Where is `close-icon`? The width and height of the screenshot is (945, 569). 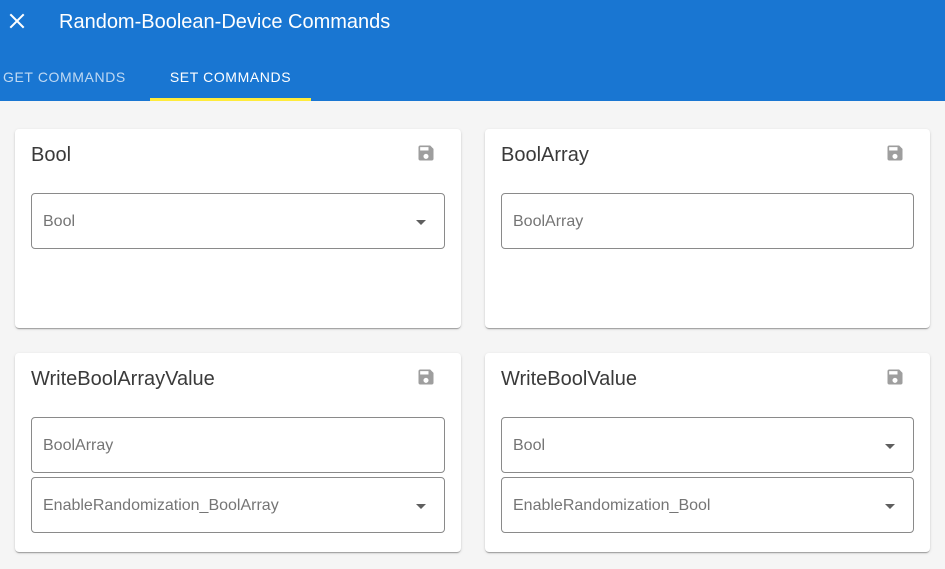 close-icon is located at coordinates (17, 21).